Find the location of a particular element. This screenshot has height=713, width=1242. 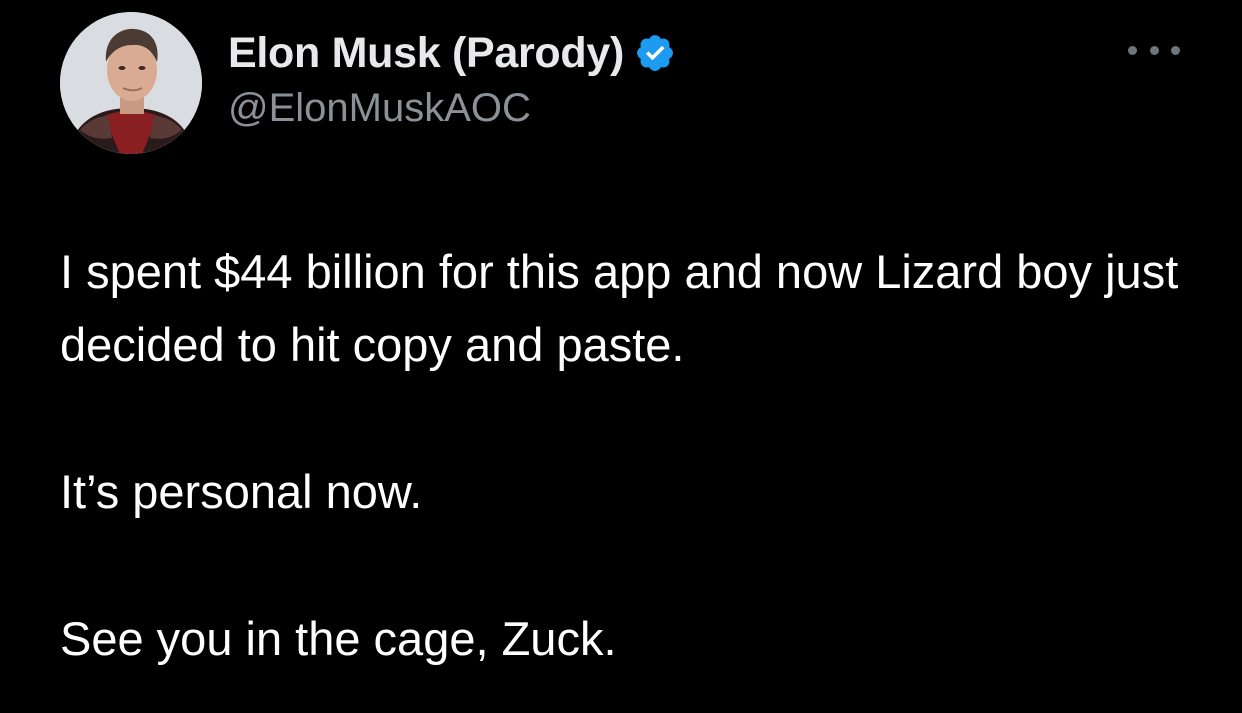

name-row: Elon Musk (Parody) is located at coordinates (452, 53).